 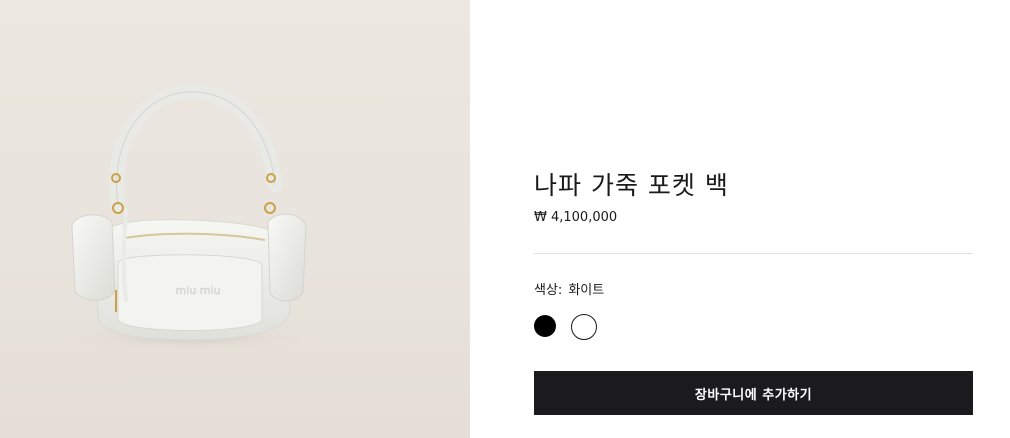 I want to click on side-tie, so click(x=124, y=255).